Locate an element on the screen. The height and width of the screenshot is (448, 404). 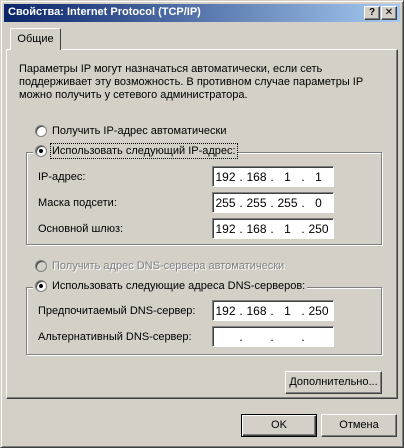
help-button: ? is located at coordinates (372, 13).